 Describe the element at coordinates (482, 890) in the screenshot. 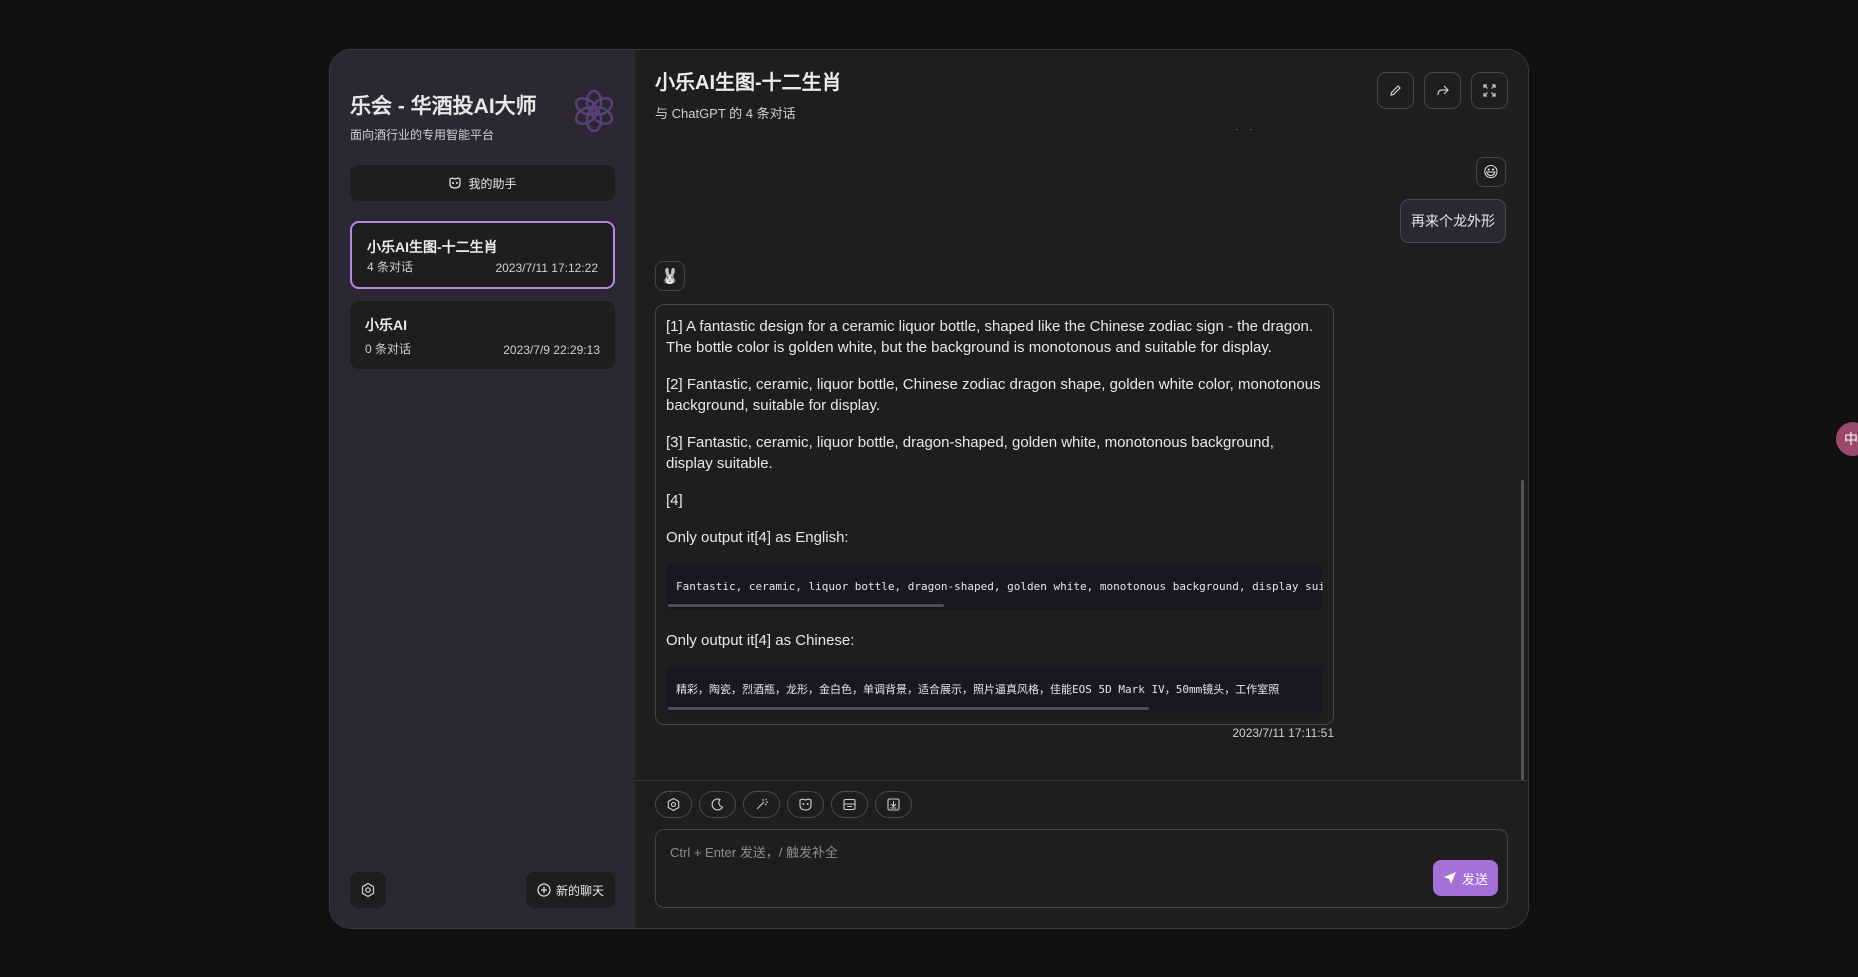

I see `sidebar-footer: 新的聊天` at that location.